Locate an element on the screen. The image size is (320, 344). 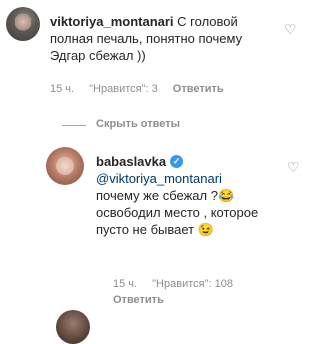
comment-2-mention: @viktoriya_montanari is located at coordinates (159, 178).